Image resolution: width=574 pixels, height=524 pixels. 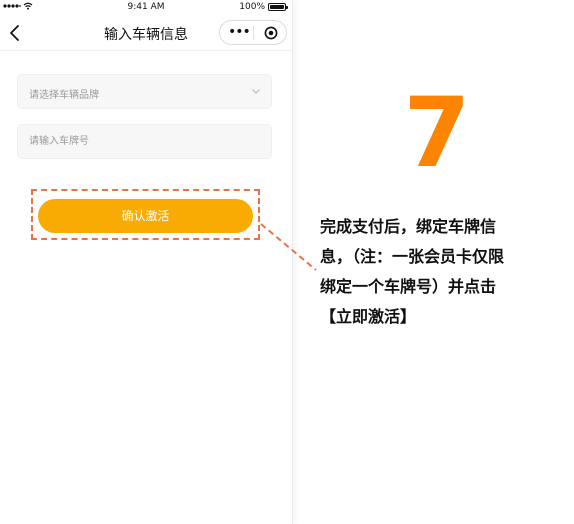 What do you see at coordinates (146, 7) in the screenshot?
I see `status-bar: 9:41 AM 100%` at bounding box center [146, 7].